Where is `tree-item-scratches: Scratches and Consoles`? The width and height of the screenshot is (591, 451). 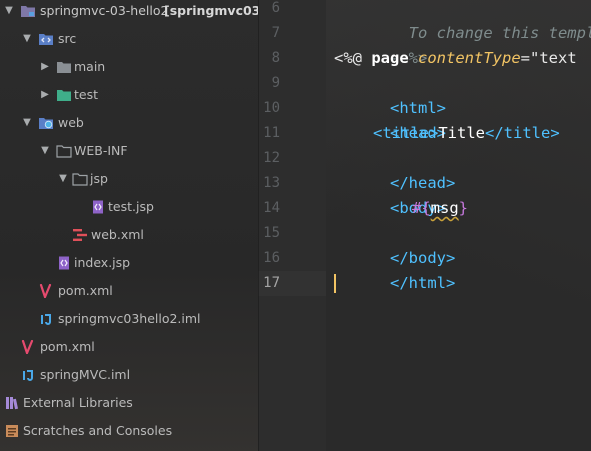
tree-item-scratches: Scratches and Consoles is located at coordinates (129, 431).